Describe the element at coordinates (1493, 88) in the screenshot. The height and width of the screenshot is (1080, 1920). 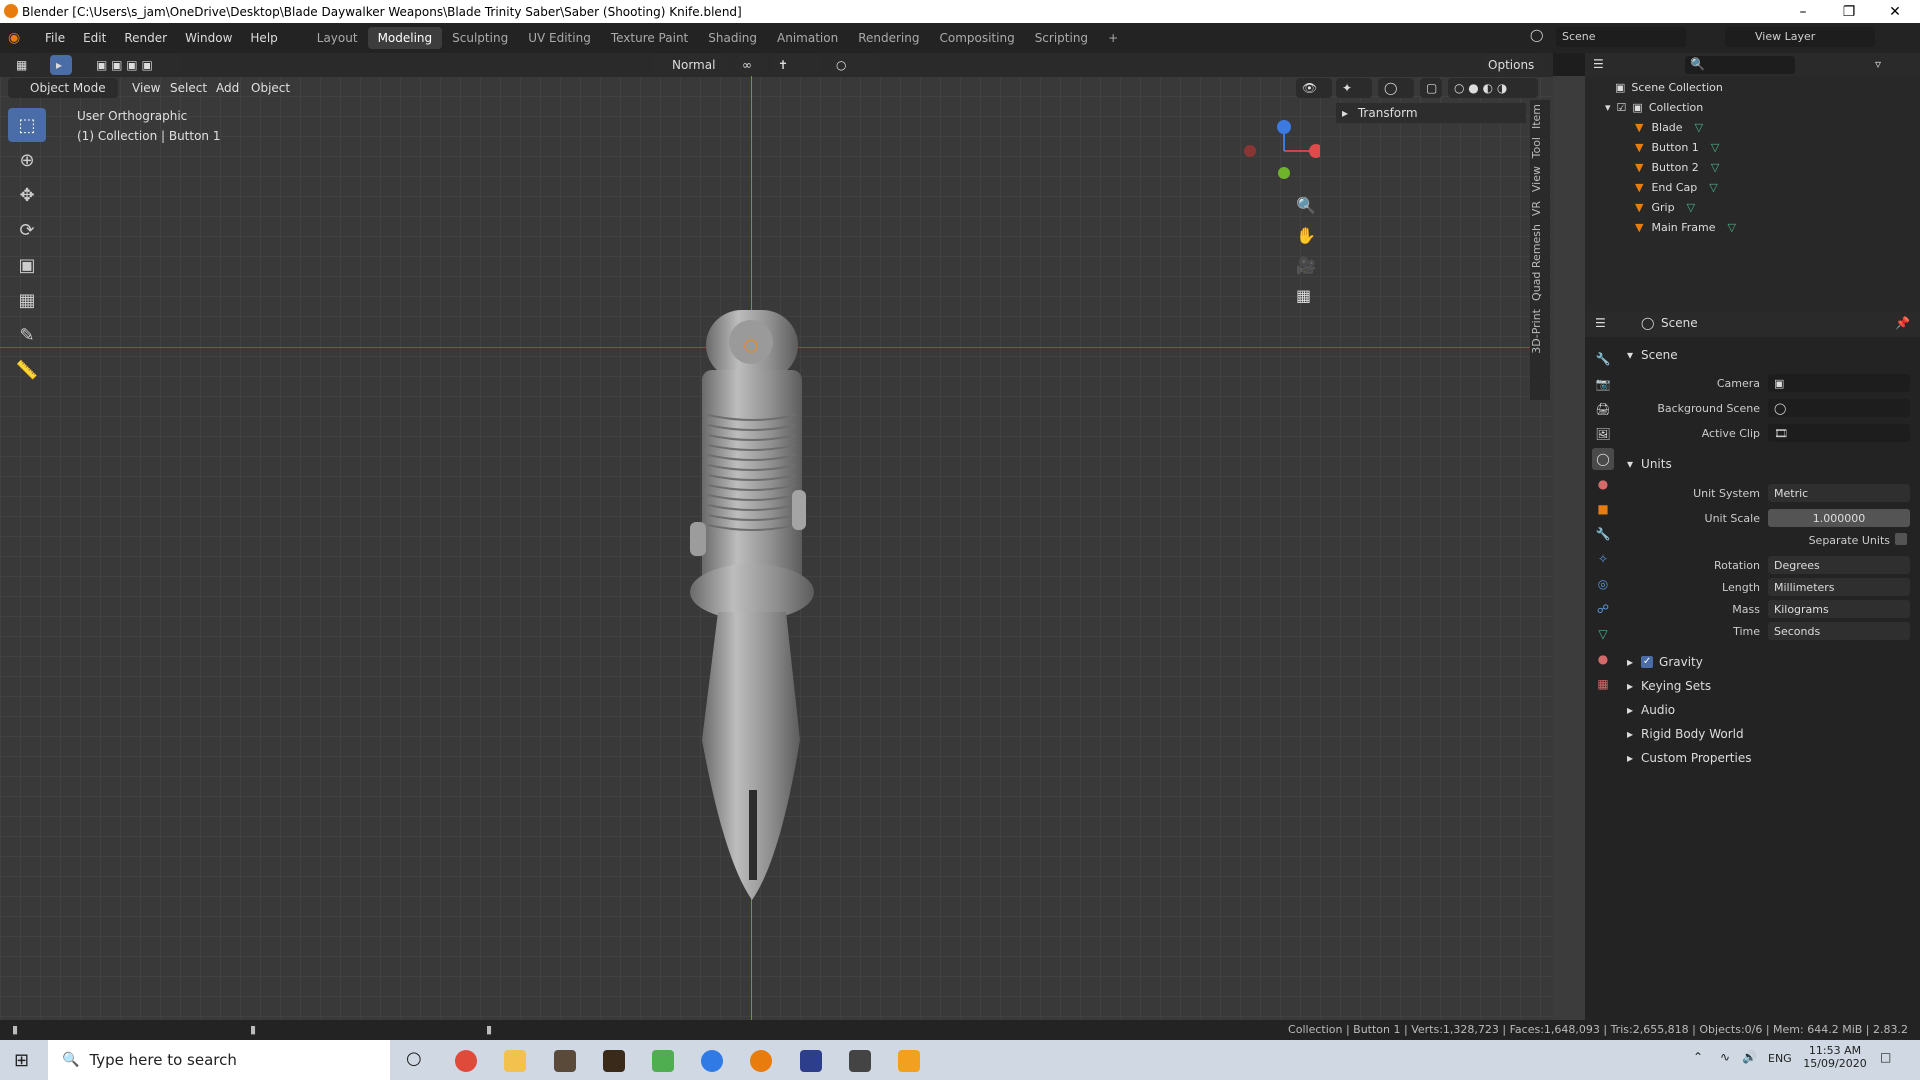
I see `shading-mode-icons: ○ ● ◐ ◑` at that location.